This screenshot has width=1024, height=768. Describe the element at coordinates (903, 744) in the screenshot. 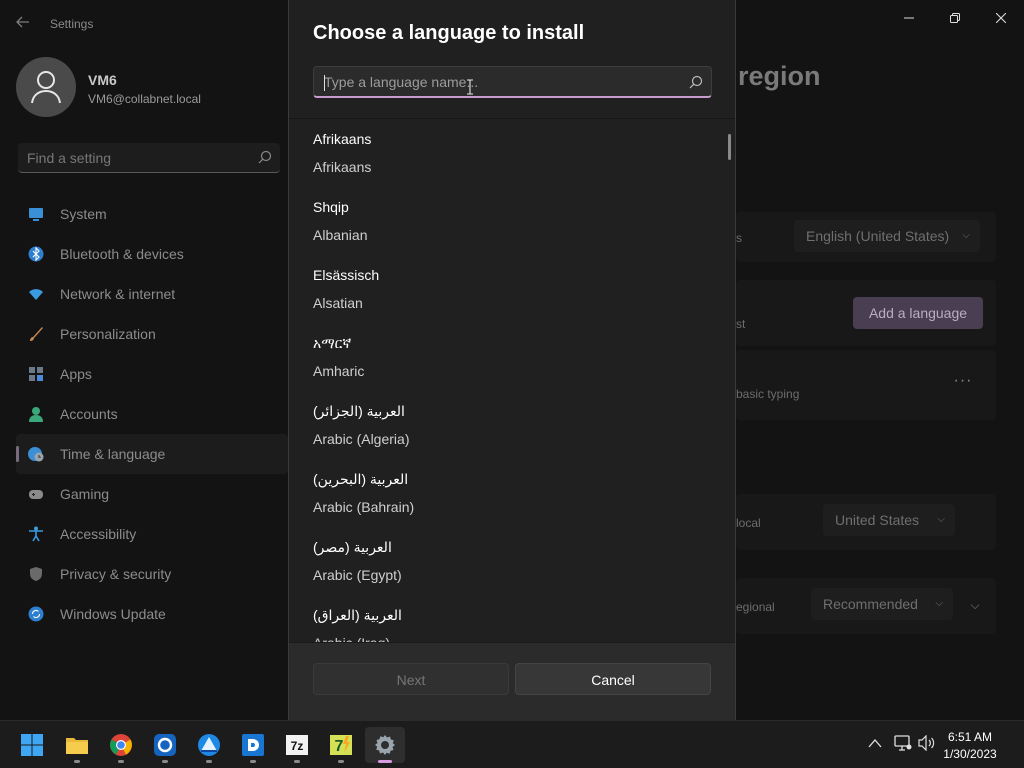

I see `network-tray-button` at that location.